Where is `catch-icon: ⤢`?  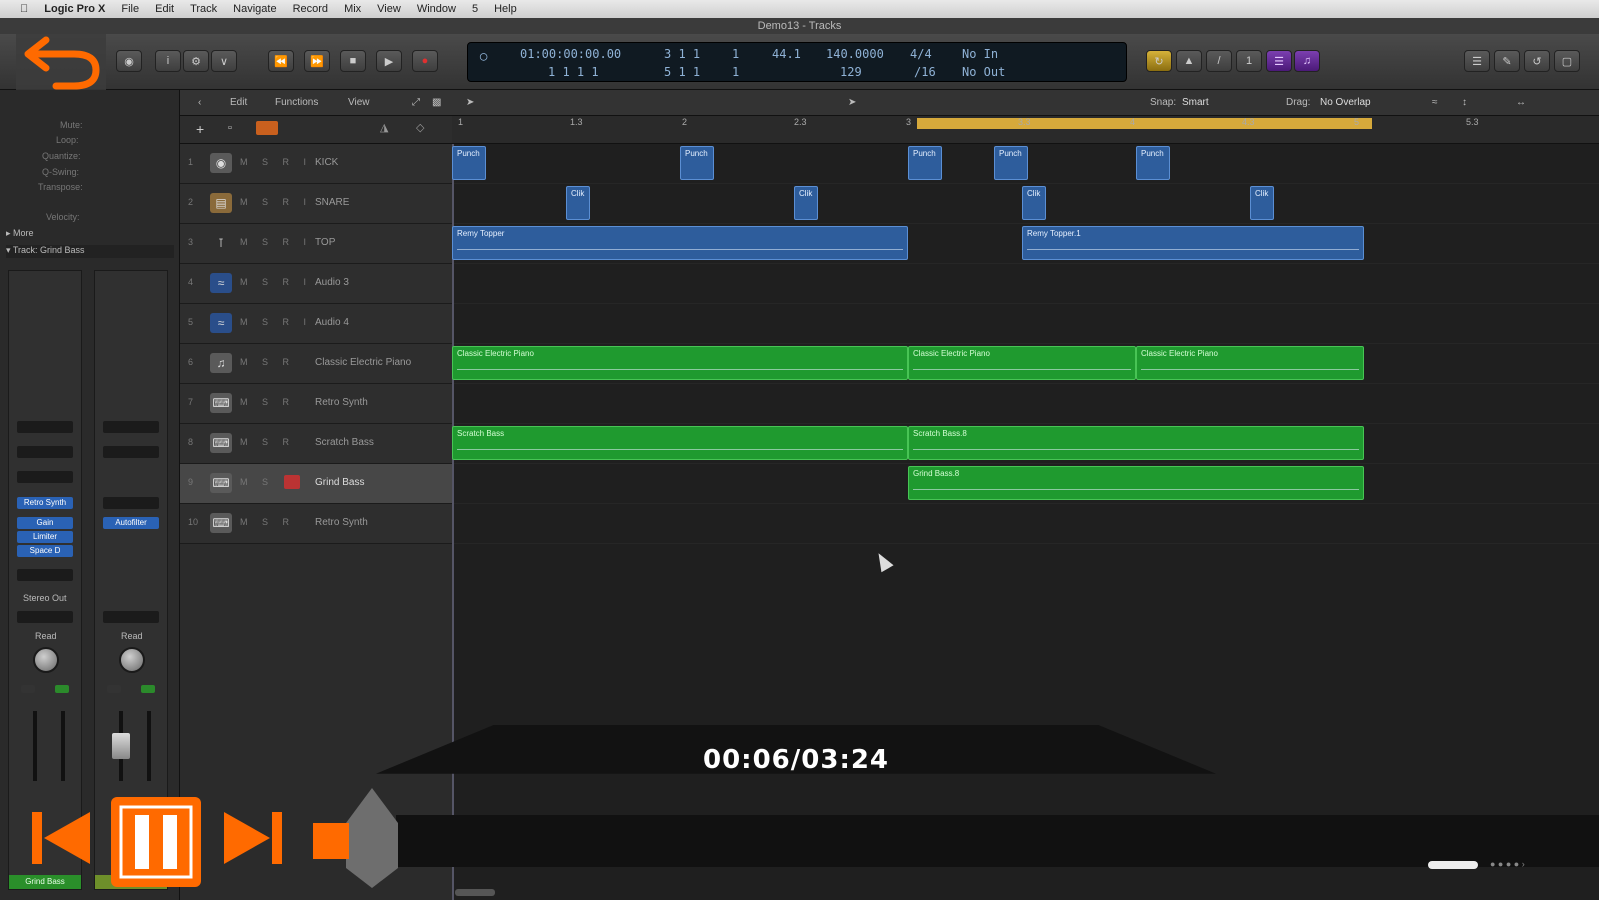
catch-icon: ⤢ is located at coordinates (416, 102).